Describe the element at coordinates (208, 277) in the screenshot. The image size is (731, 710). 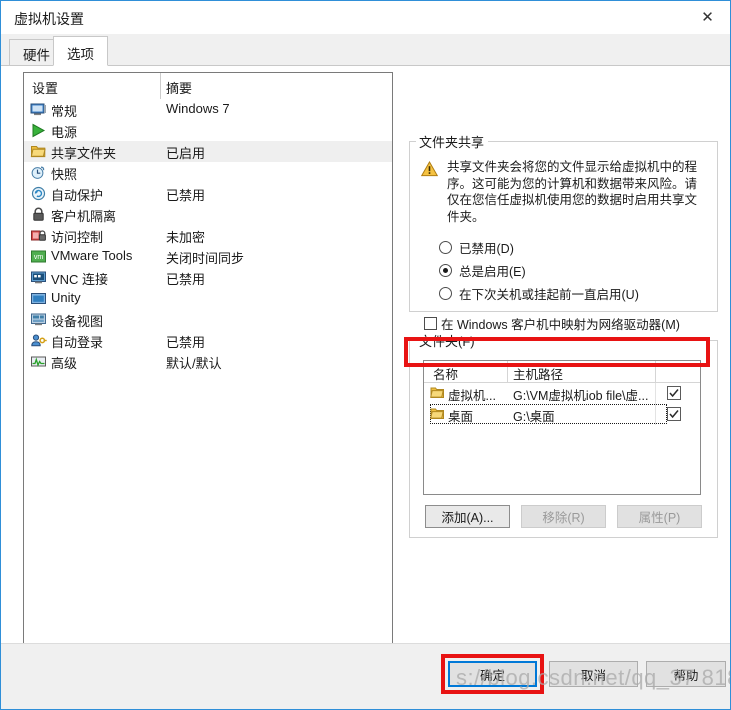
I see `settings-row-vnc: VNC 连接 已禁用` at that location.